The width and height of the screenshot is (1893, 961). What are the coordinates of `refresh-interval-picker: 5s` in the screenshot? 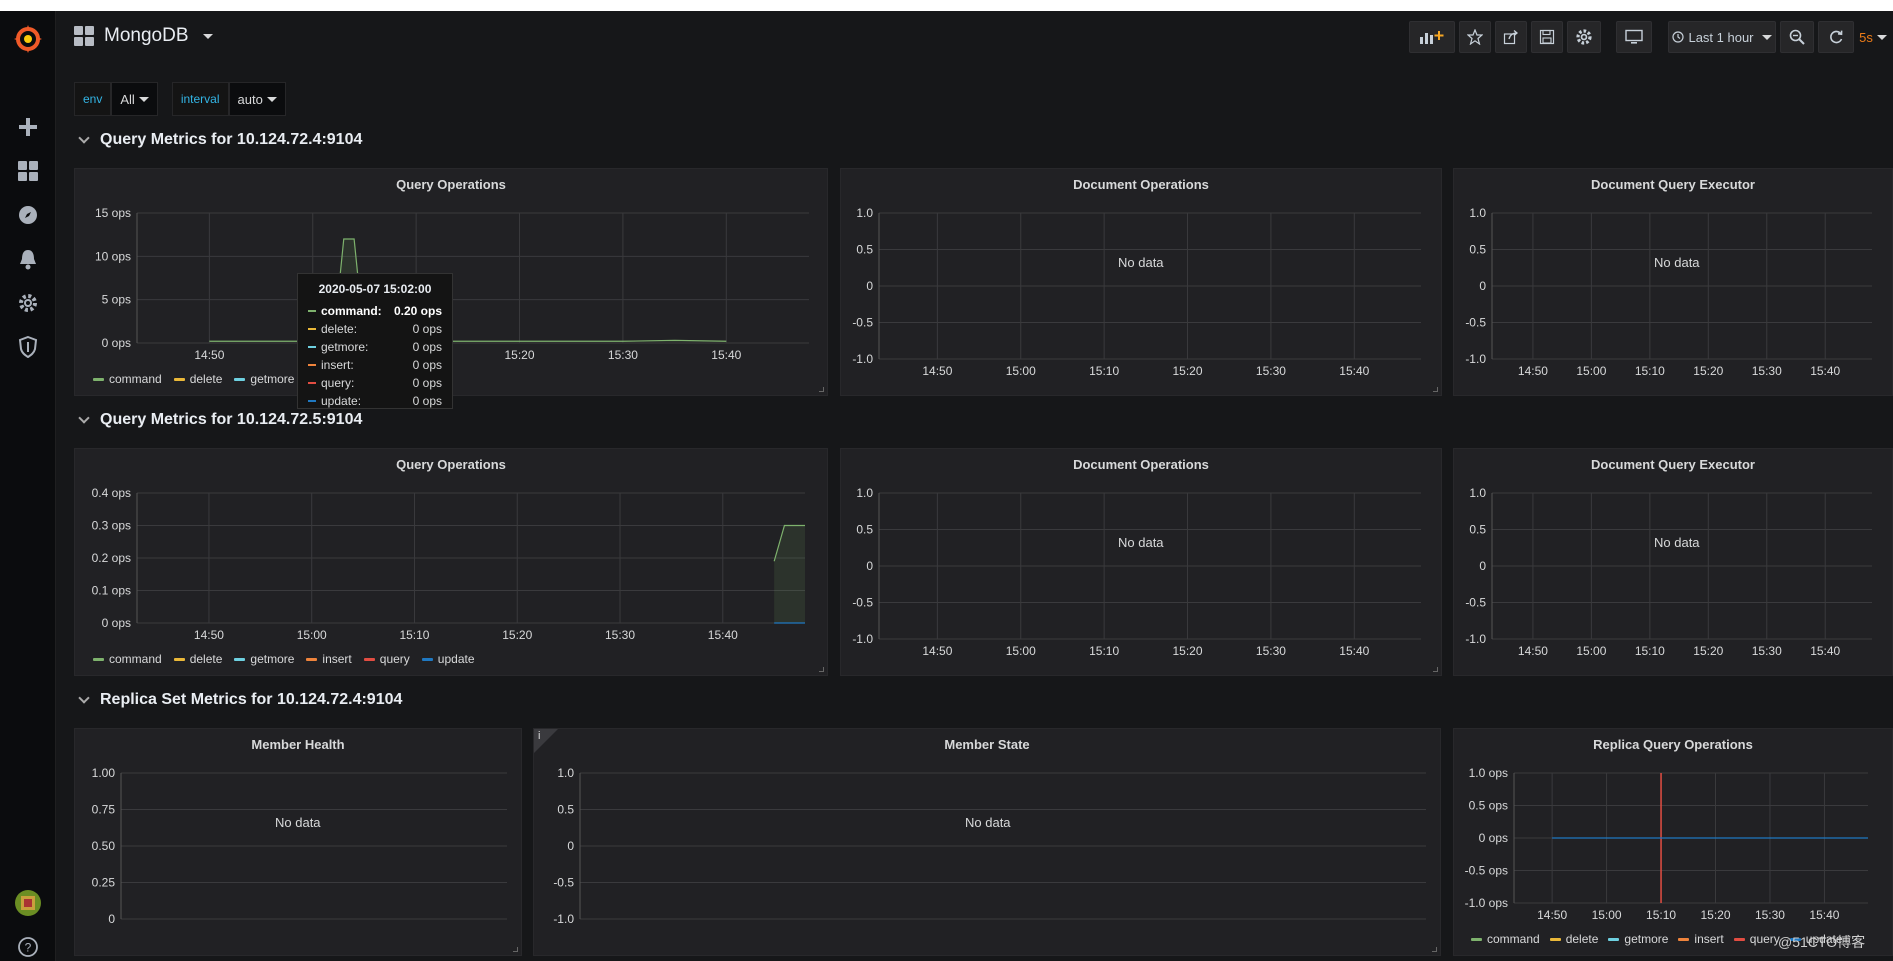 It's located at (1873, 37).